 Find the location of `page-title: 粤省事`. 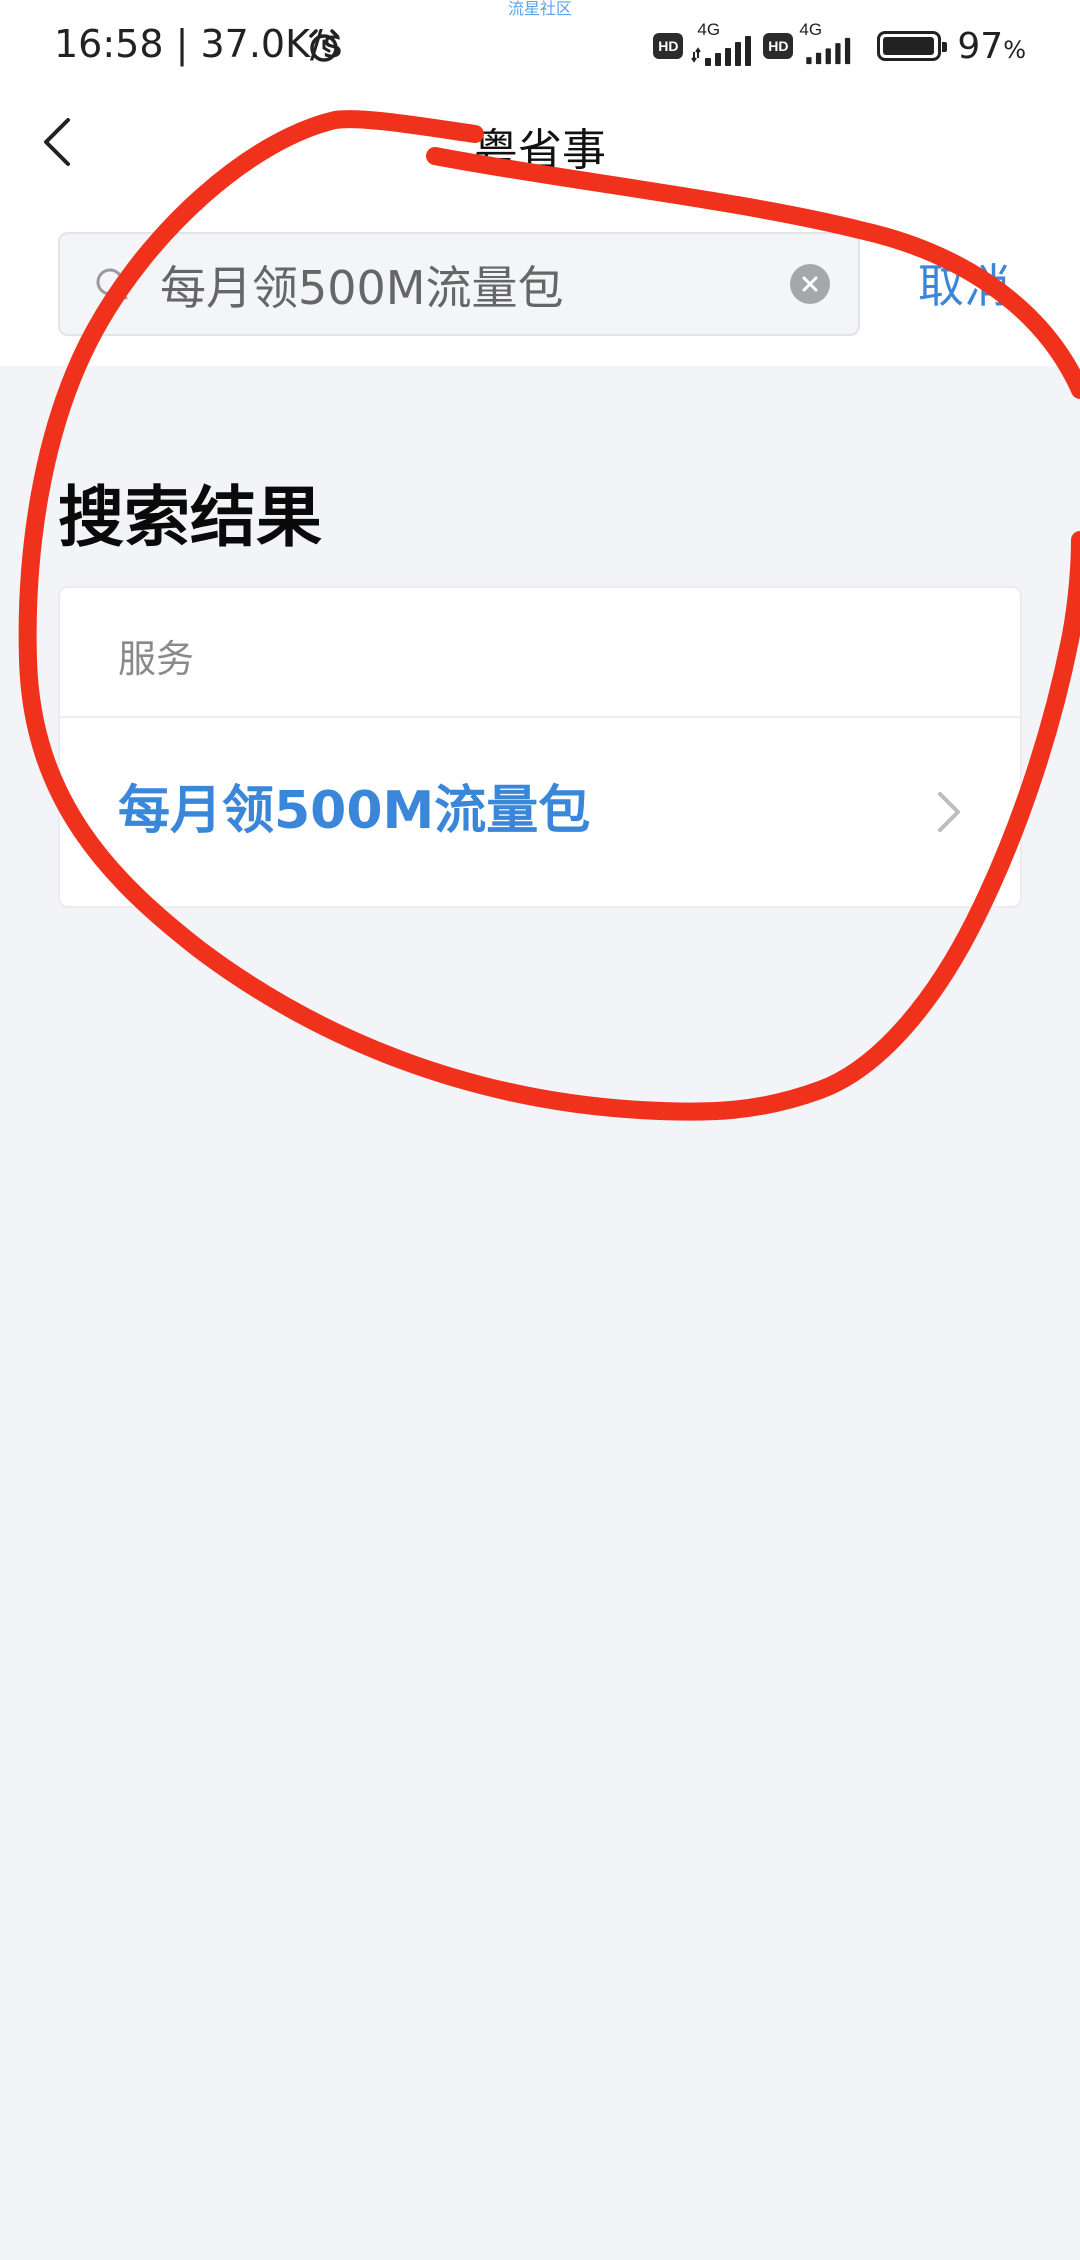

page-title: 粤省事 is located at coordinates (540, 150).